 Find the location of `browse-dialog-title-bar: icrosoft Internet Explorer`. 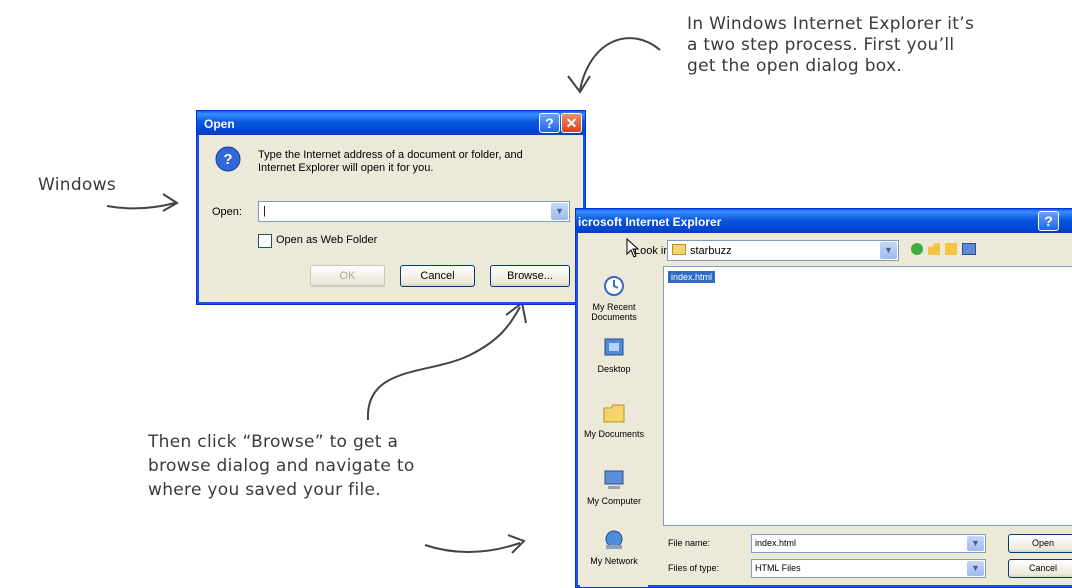

browse-dialog-title-bar: icrosoft Internet Explorer is located at coordinates (824, 221).